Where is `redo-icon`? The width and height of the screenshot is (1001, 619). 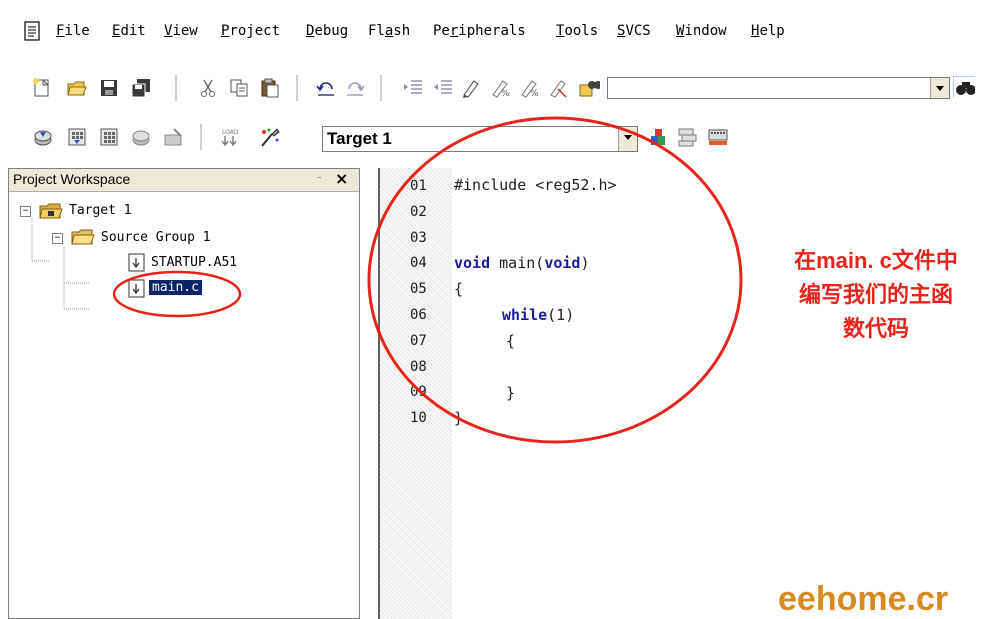
redo-icon is located at coordinates (355, 88).